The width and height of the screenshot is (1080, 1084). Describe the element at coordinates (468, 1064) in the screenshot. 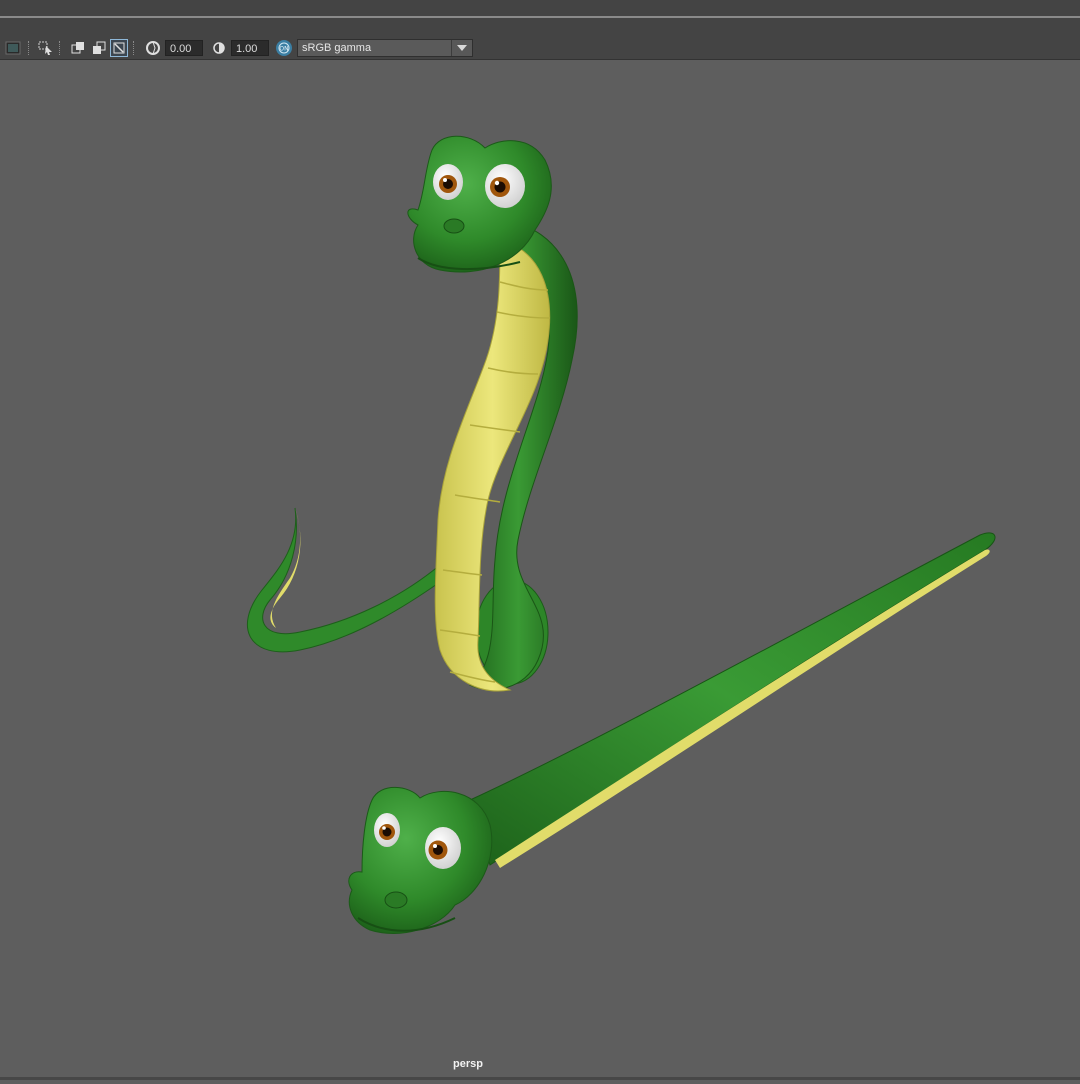

I see `camera-name-label: persp` at that location.